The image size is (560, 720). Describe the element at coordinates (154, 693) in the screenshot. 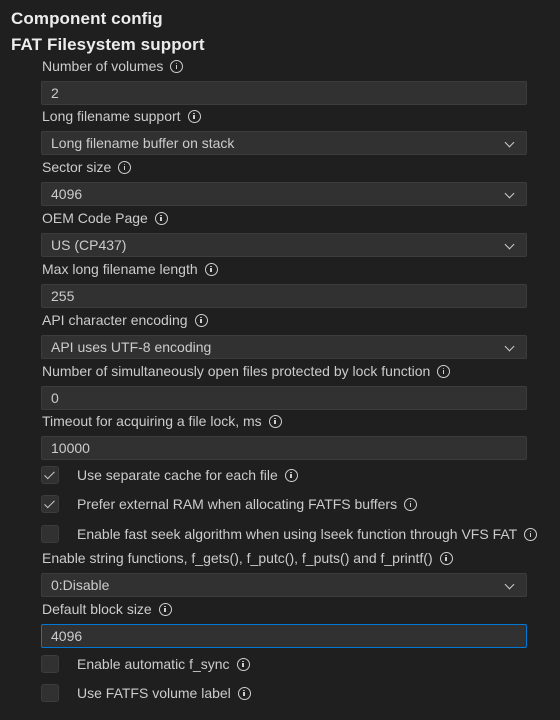

I see `volume-label-label-text: Use FATFS volume label` at that location.